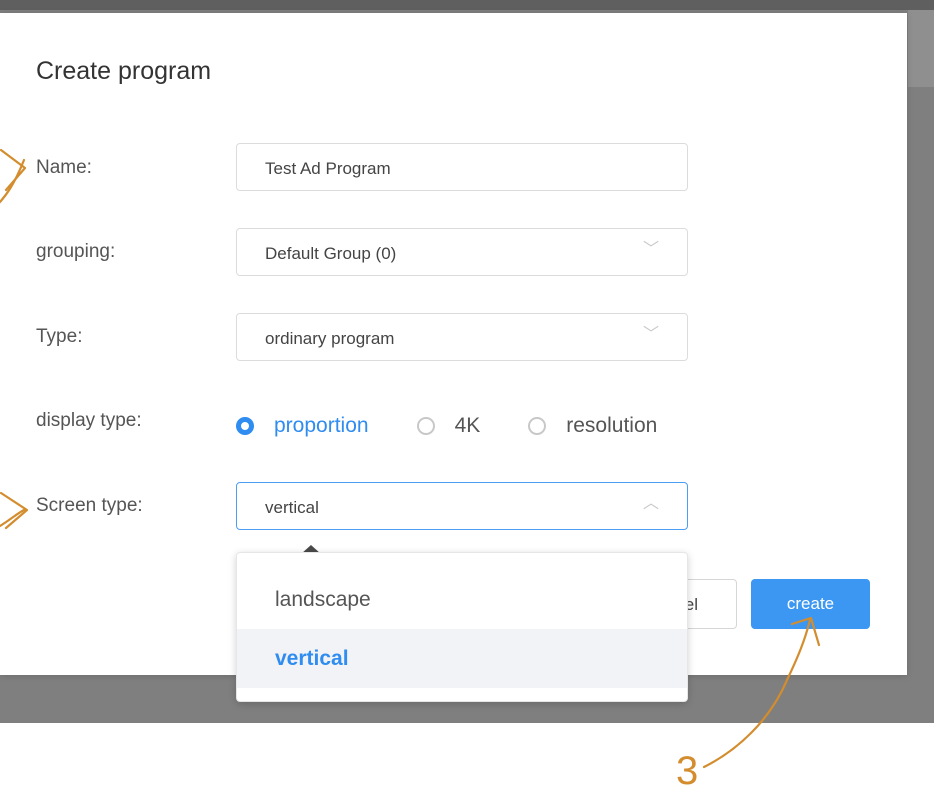  I want to click on display-type-resolution-label: resolution, so click(612, 425).